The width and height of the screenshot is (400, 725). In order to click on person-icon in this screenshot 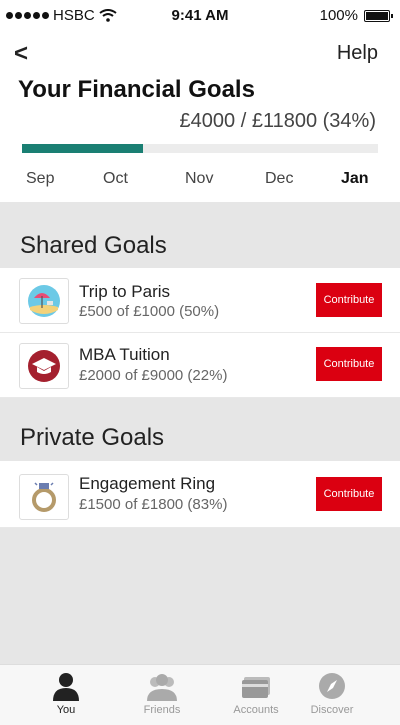, I will do `click(66, 687)`.